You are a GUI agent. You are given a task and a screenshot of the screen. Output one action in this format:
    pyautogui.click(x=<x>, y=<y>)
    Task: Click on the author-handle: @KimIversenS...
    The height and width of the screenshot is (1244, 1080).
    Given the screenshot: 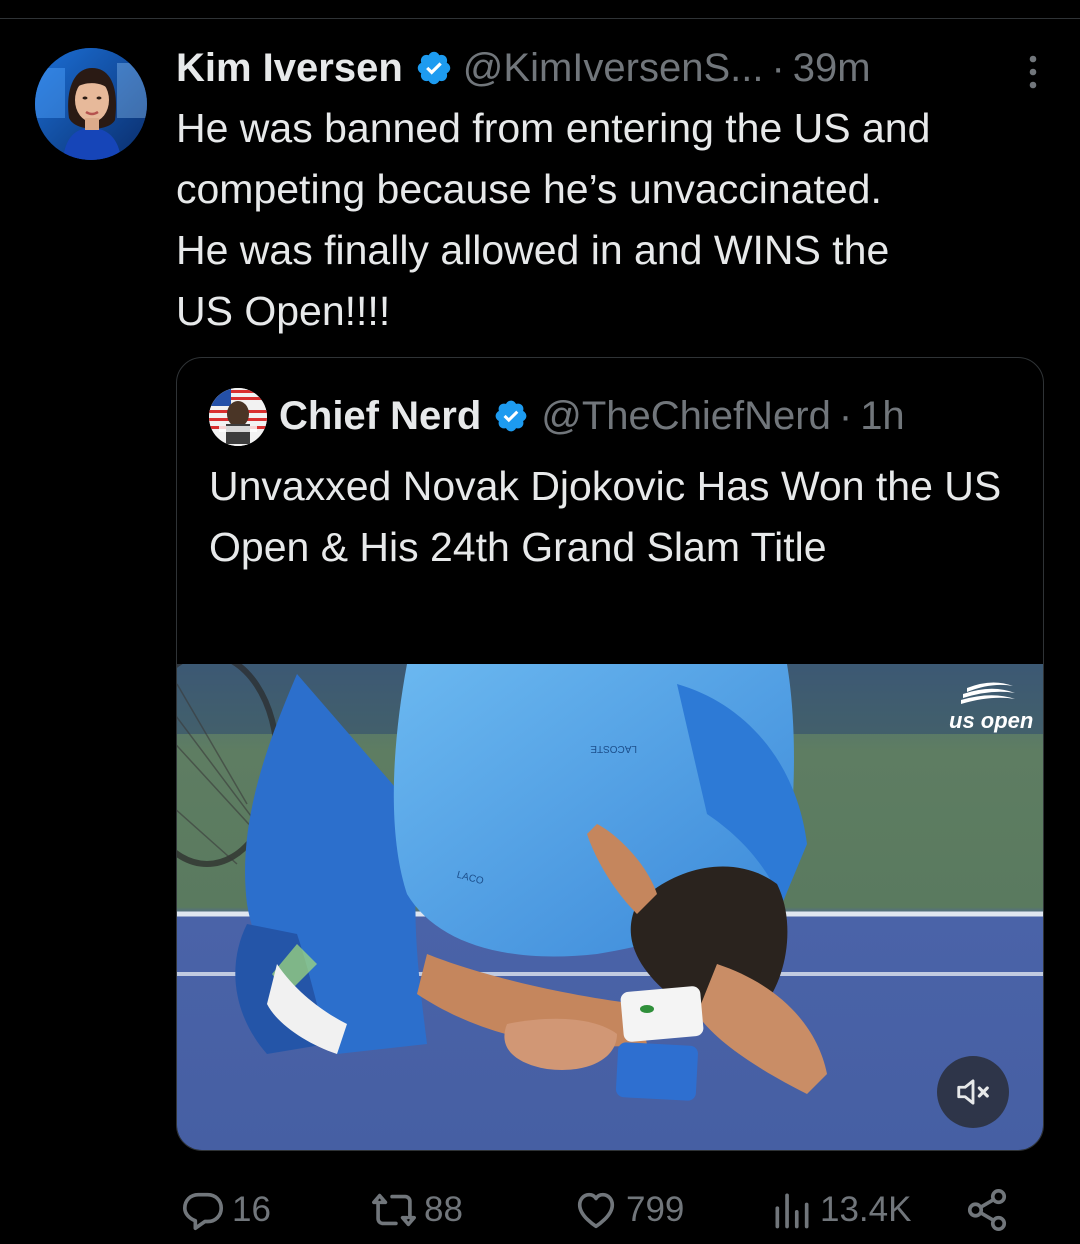 What is the action you would take?
    pyautogui.click(x=613, y=68)
    